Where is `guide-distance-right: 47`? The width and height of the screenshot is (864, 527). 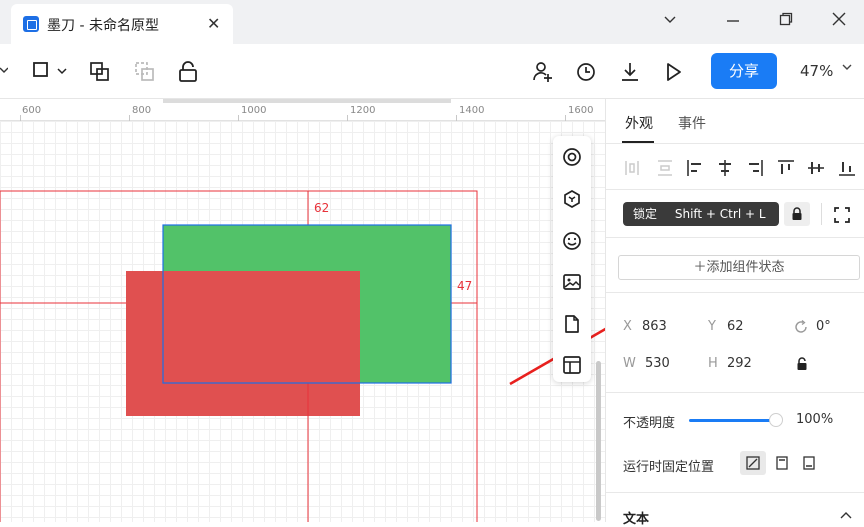 guide-distance-right: 47 is located at coordinates (465, 286).